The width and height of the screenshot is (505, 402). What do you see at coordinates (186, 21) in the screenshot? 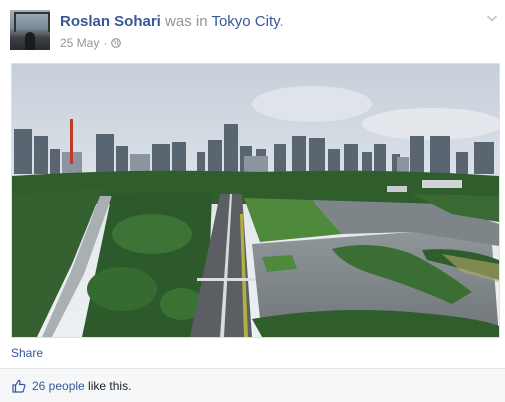
I see `checkin-connector-text: was in` at bounding box center [186, 21].